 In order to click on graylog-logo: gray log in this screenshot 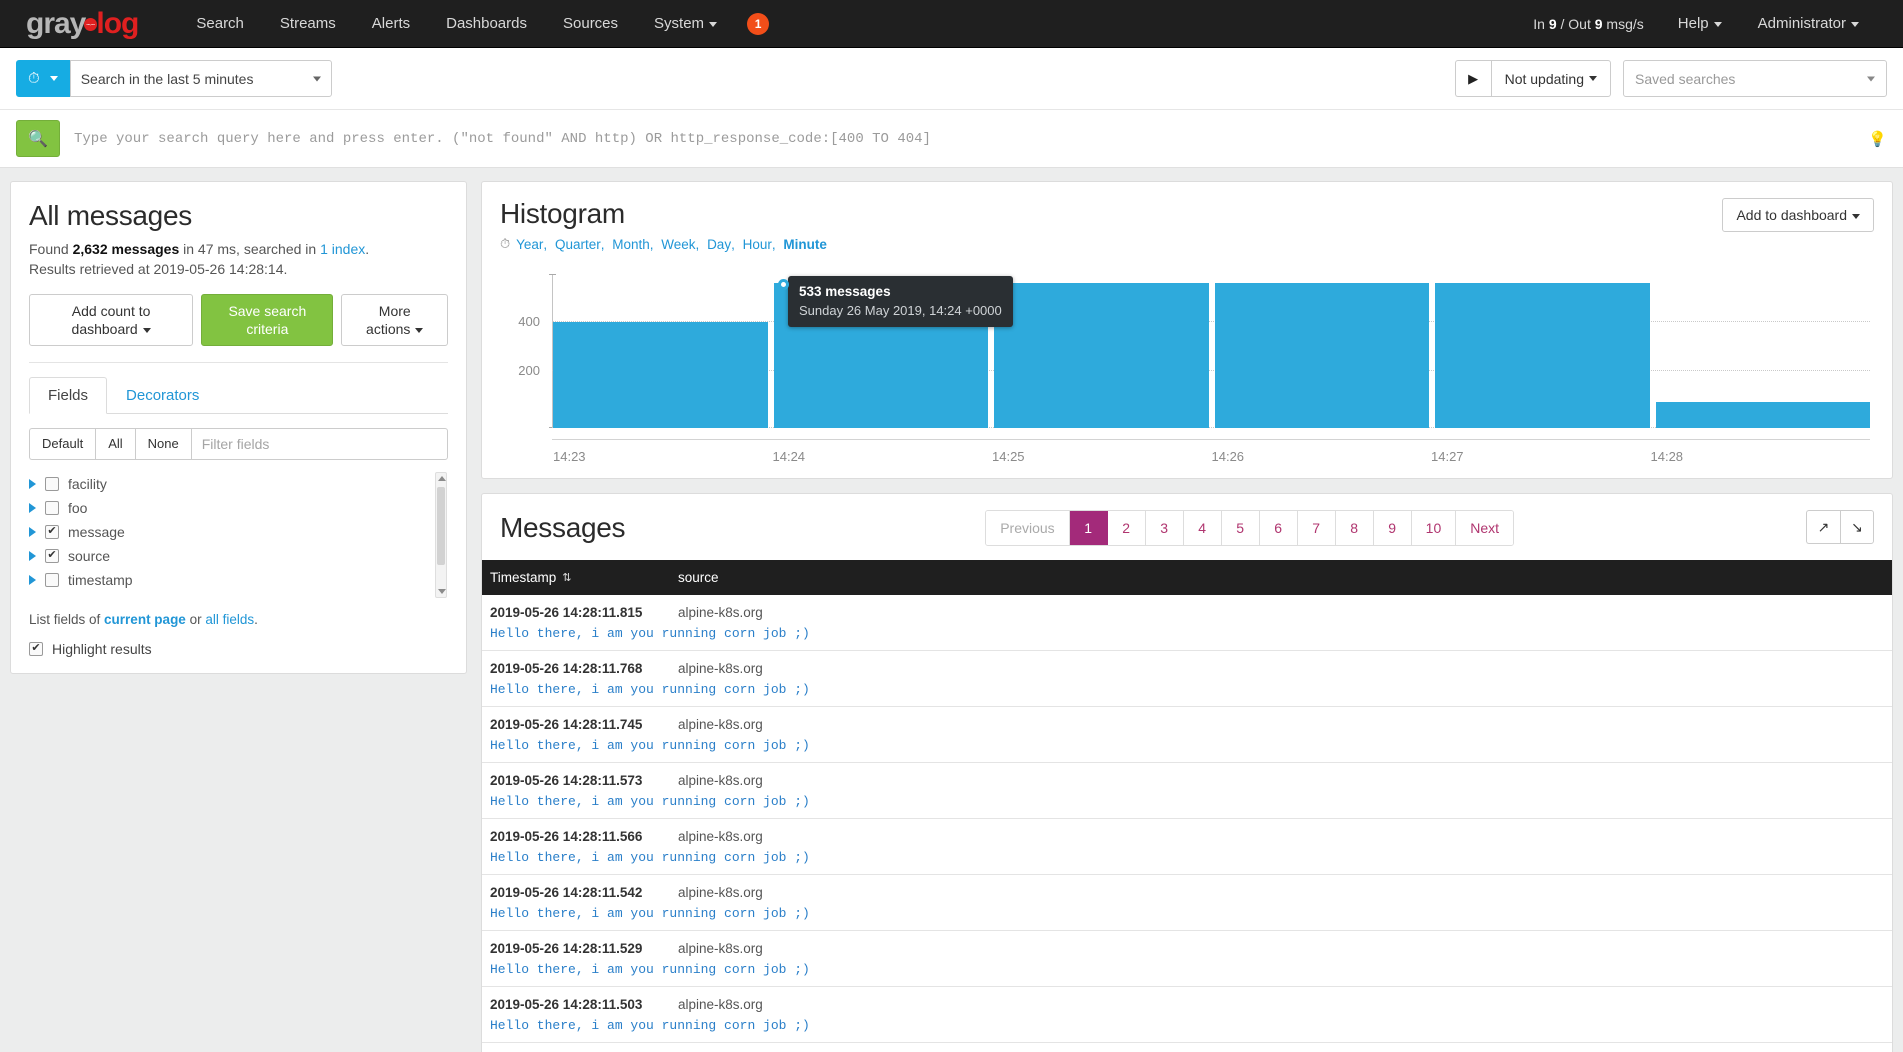, I will do `click(82, 23)`.